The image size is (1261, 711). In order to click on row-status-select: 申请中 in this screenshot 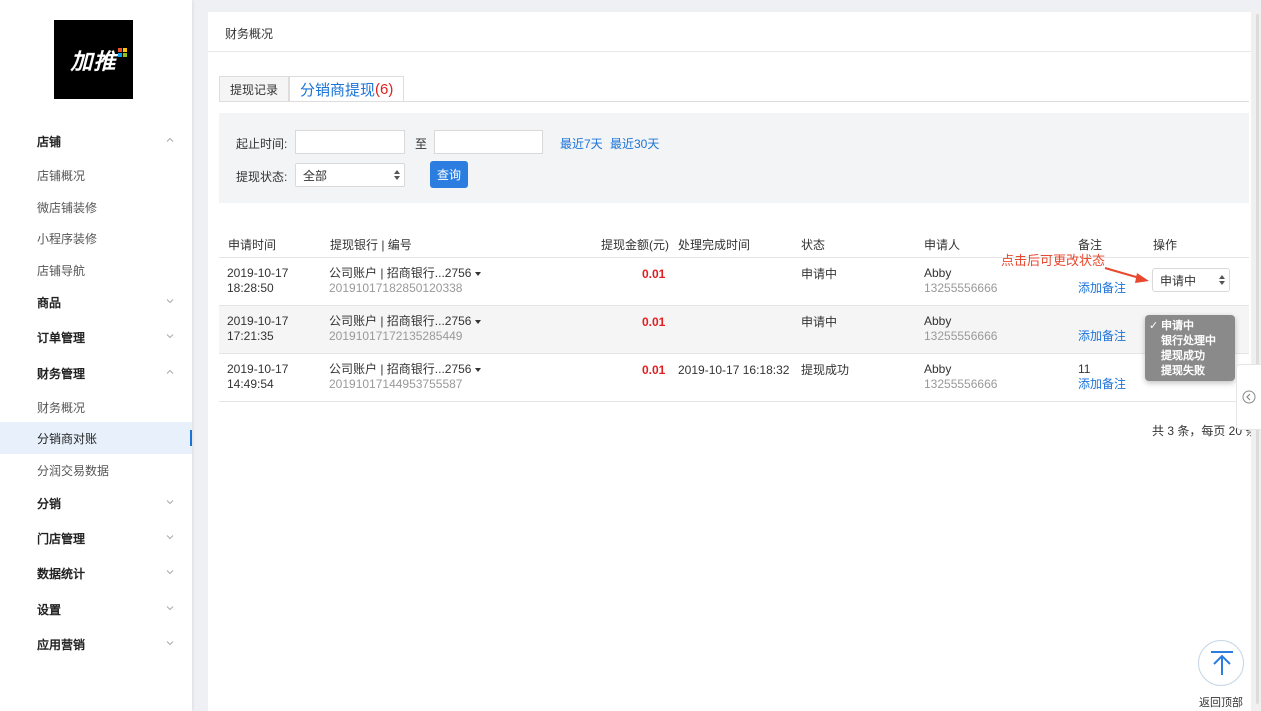, I will do `click(1191, 280)`.